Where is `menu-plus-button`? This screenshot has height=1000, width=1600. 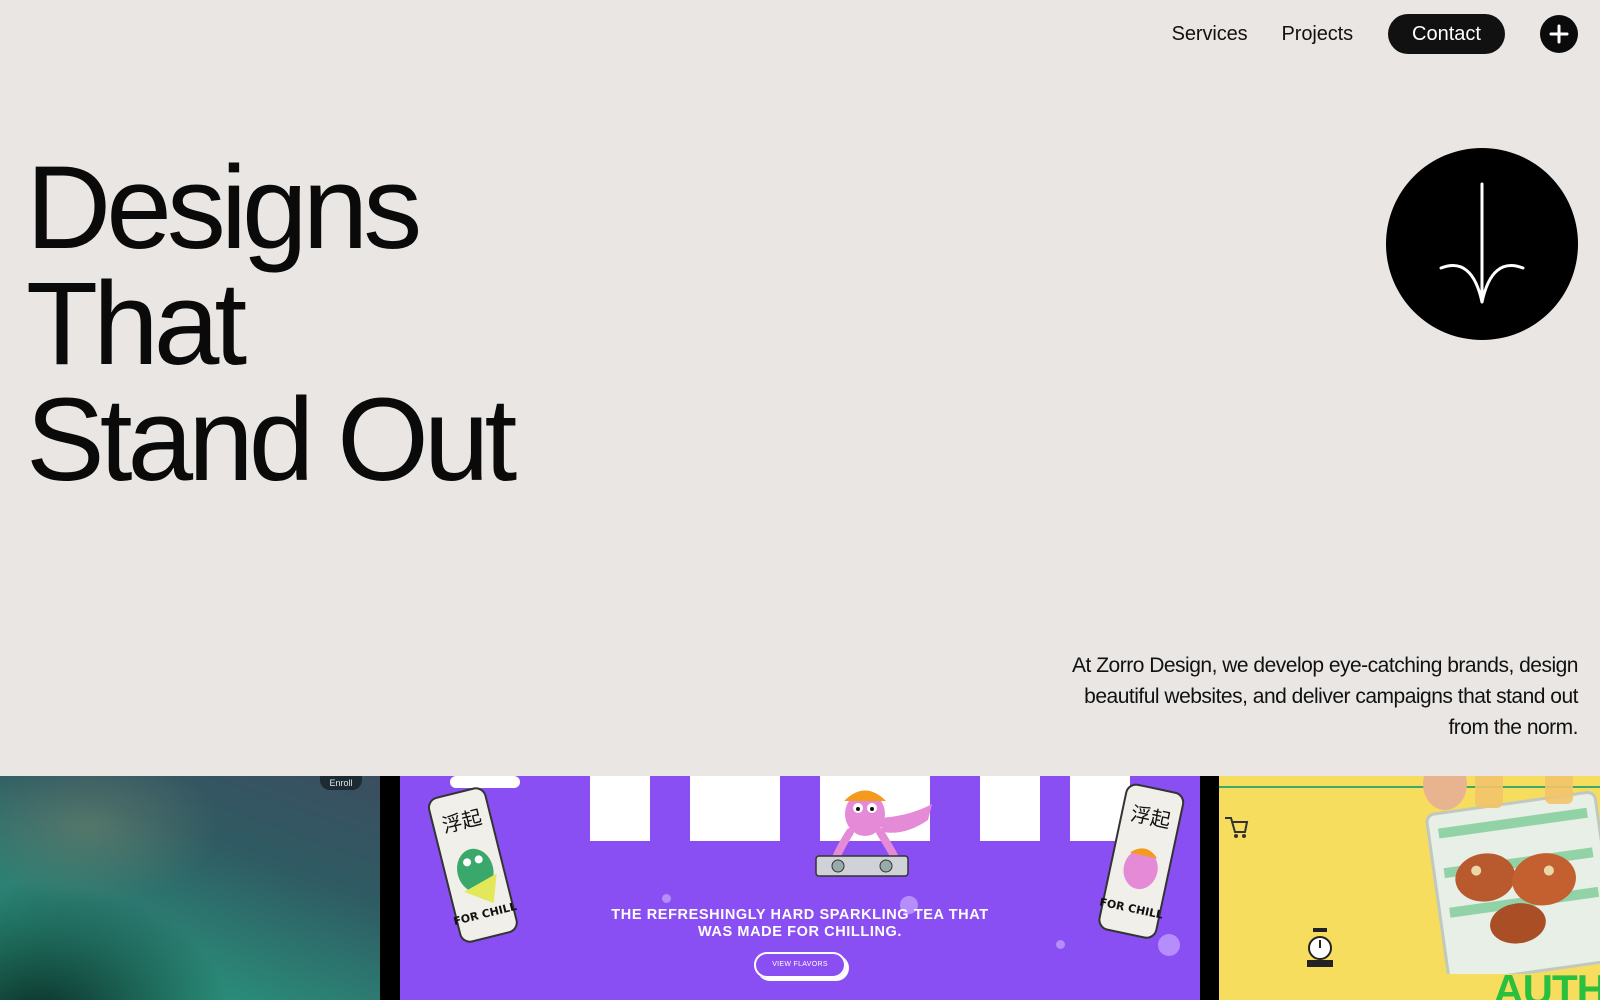
menu-plus-button is located at coordinates (1559, 34).